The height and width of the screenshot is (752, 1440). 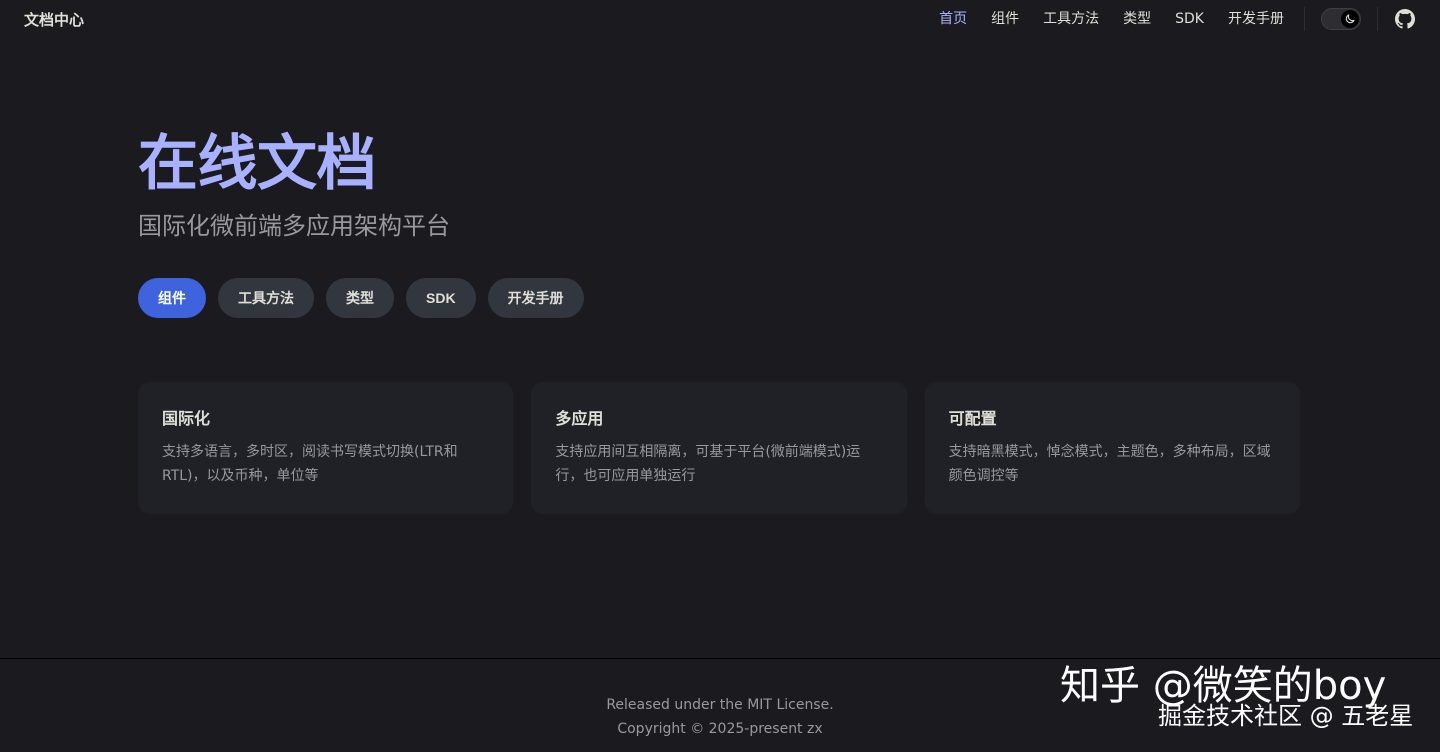 What do you see at coordinates (720, 705) in the screenshot?
I see `footer-message: Released under the MIT License.` at bounding box center [720, 705].